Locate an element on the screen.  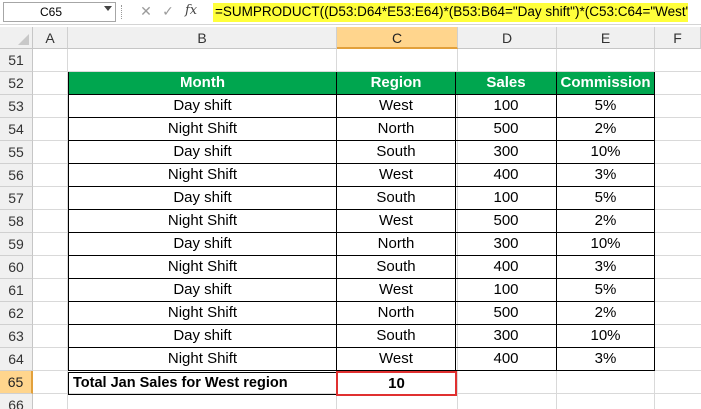
row-header-58: 58 is located at coordinates (16, 221).